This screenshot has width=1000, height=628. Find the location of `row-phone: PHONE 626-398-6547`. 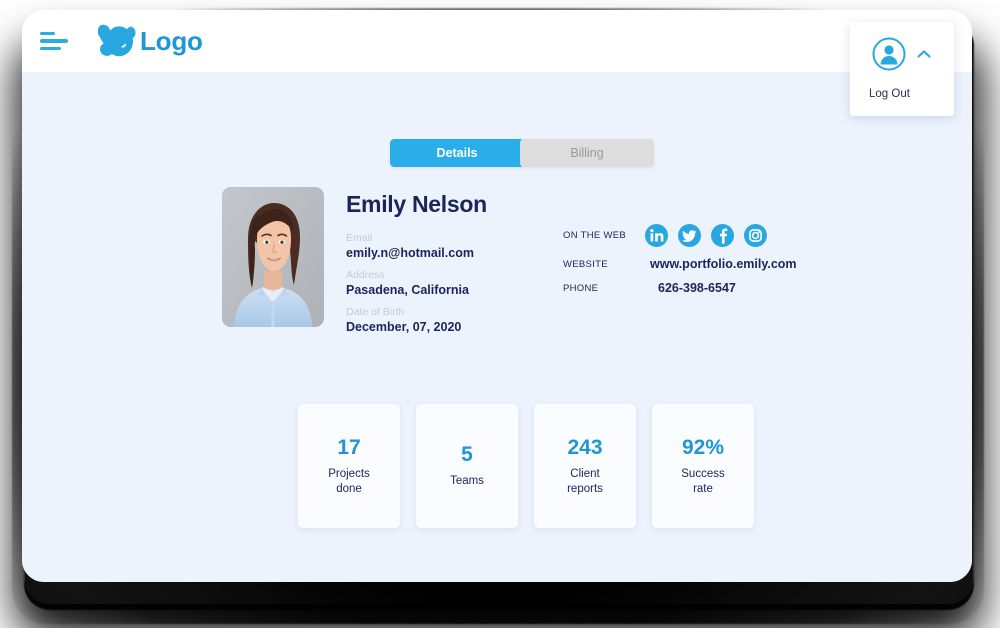

row-phone: PHONE 626-398-6547 is located at coordinates (680, 288).